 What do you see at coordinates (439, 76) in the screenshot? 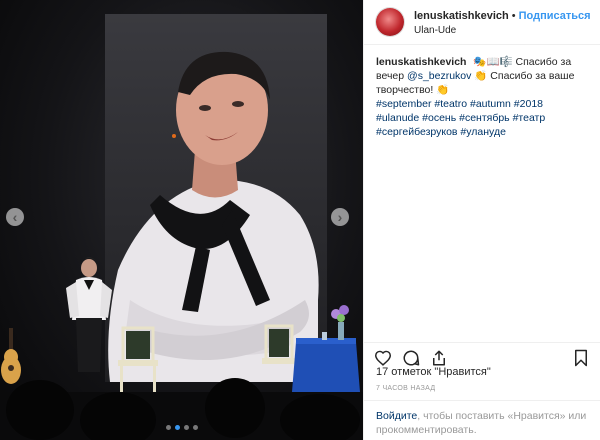
I see `mention-link: @s_bezrukov` at bounding box center [439, 76].